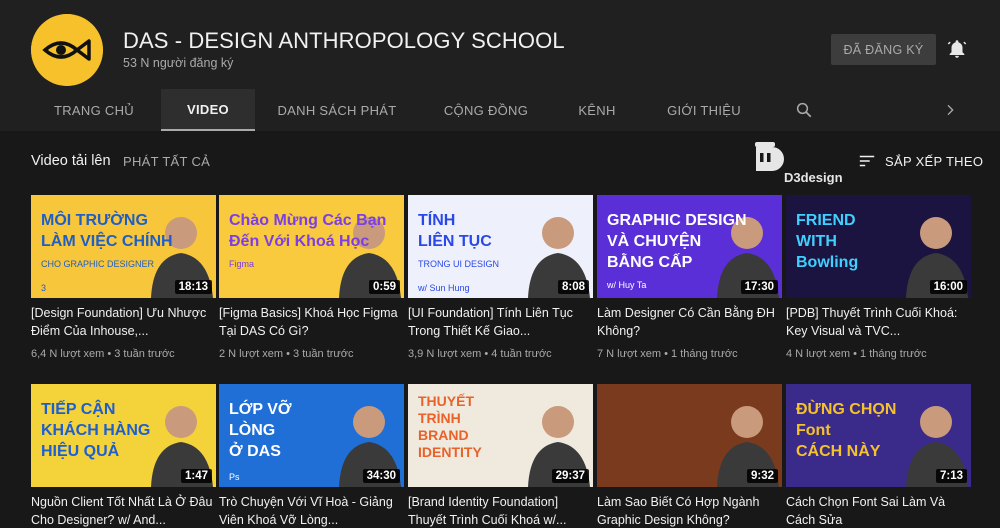 The height and width of the screenshot is (528, 1000). I want to click on thumbnail-text: Đến Với Khoá Học, so click(299, 241).